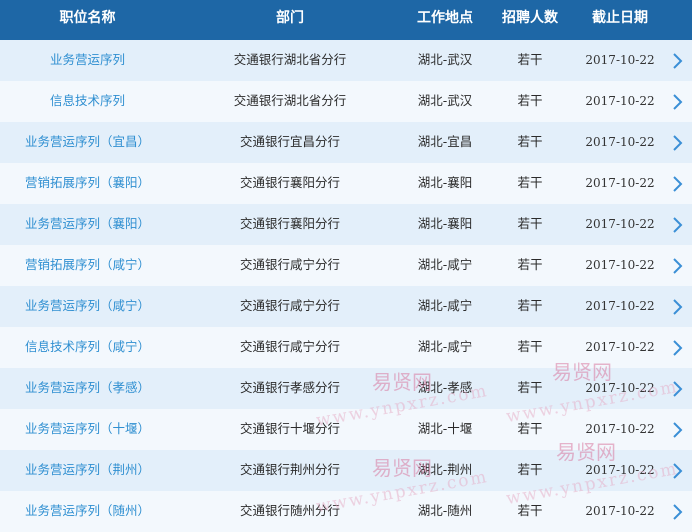  Describe the element at coordinates (289, 141) in the screenshot. I see `job-department: 交通银行宜昌分行` at that location.